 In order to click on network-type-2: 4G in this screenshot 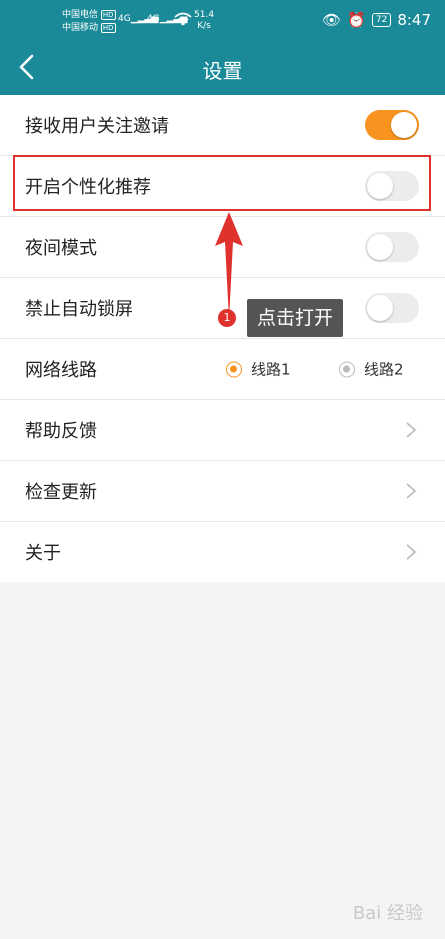, I will do `click(153, 19)`.